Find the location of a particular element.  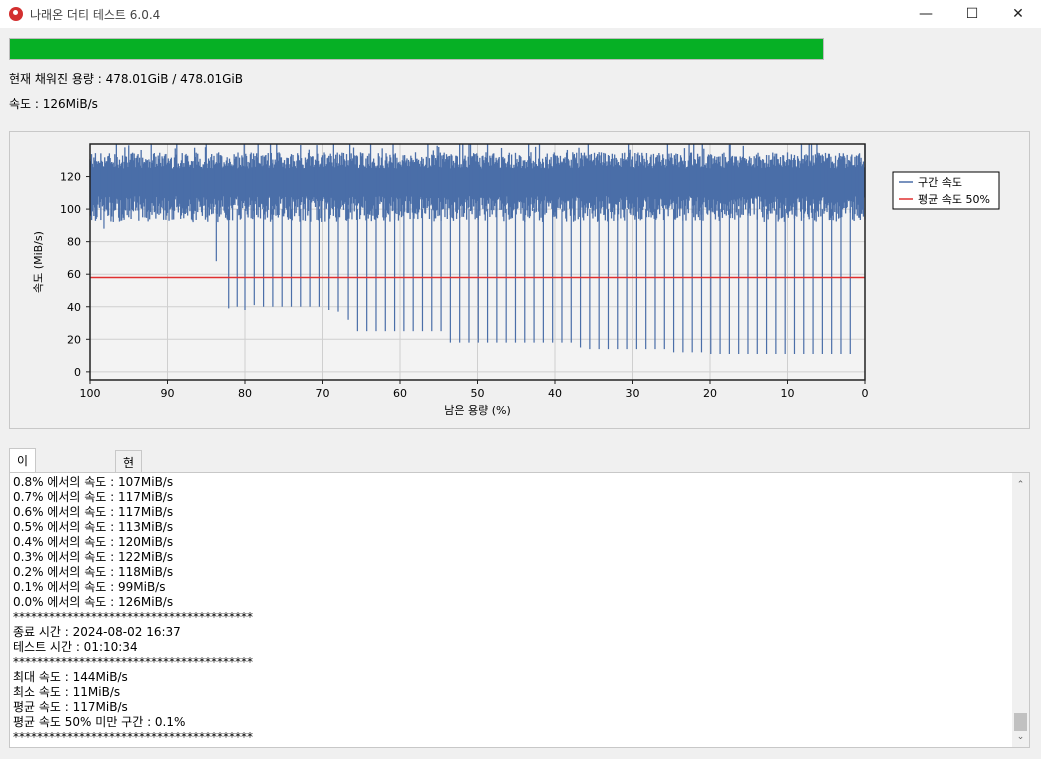

log-line: 0.5% 에서의 속도 : 113MiB/s is located at coordinates (93, 527).